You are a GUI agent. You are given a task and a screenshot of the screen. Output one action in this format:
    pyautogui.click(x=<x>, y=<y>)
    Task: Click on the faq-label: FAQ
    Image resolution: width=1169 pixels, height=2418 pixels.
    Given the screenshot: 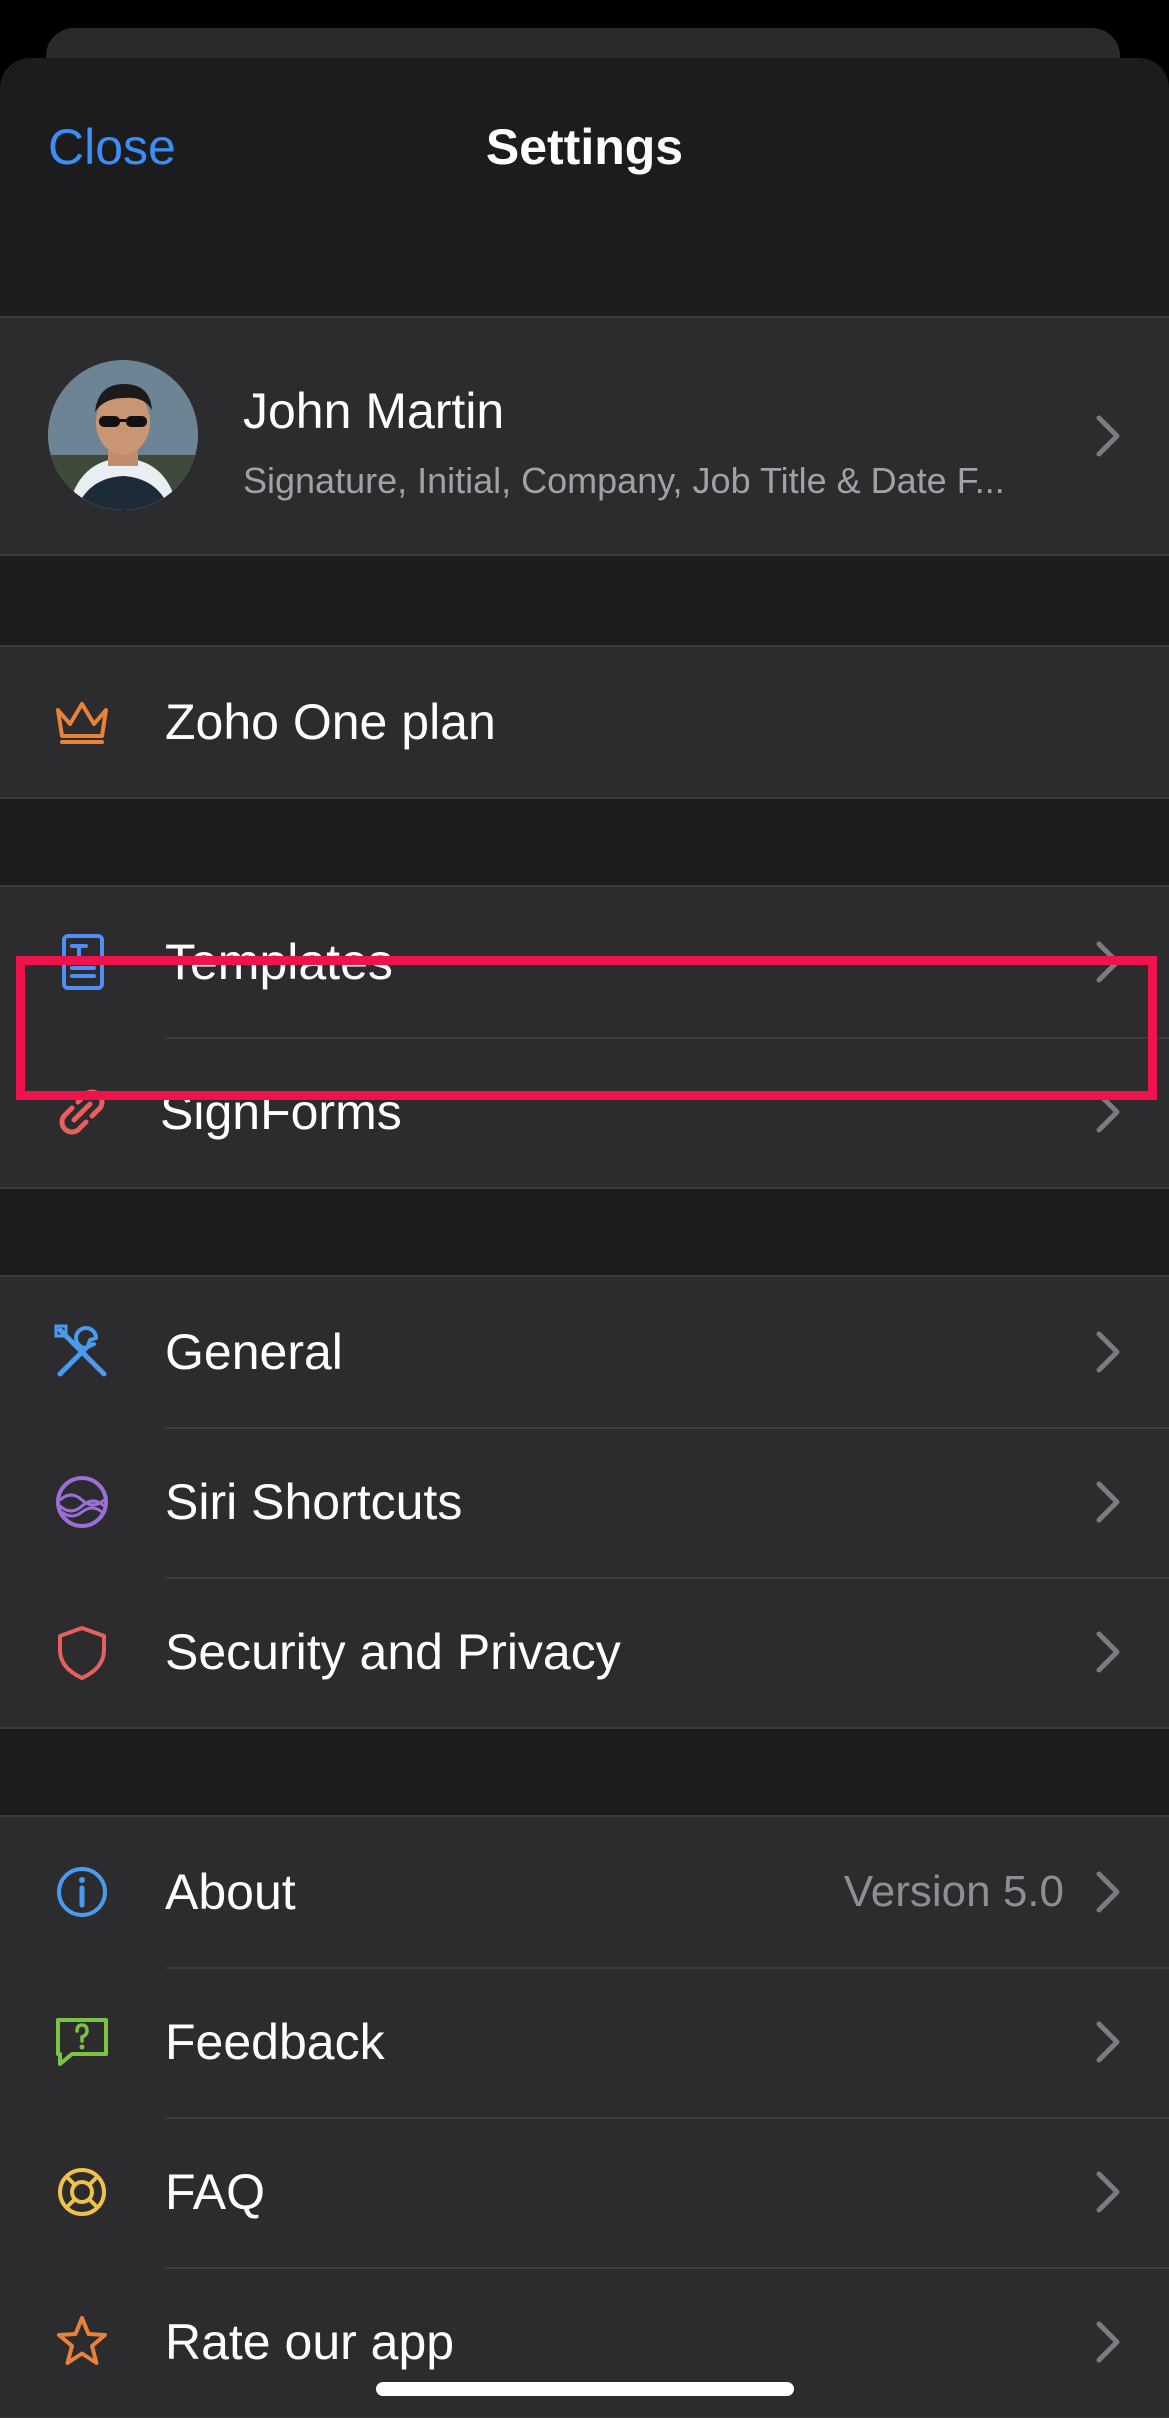 What is the action you would take?
    pyautogui.click(x=215, y=2192)
    